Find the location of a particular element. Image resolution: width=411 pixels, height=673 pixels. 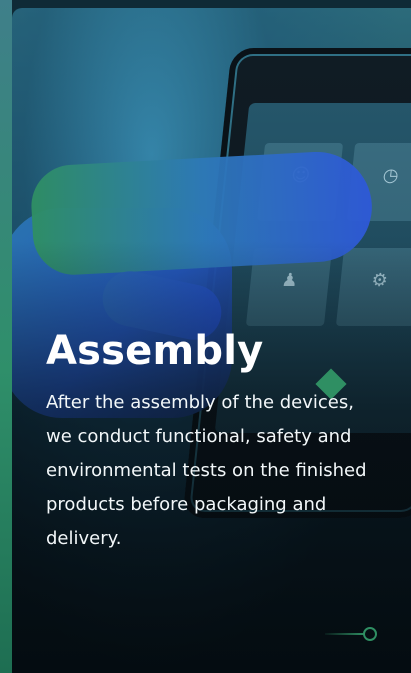

card-title: Assembly is located at coordinates (155, 351).